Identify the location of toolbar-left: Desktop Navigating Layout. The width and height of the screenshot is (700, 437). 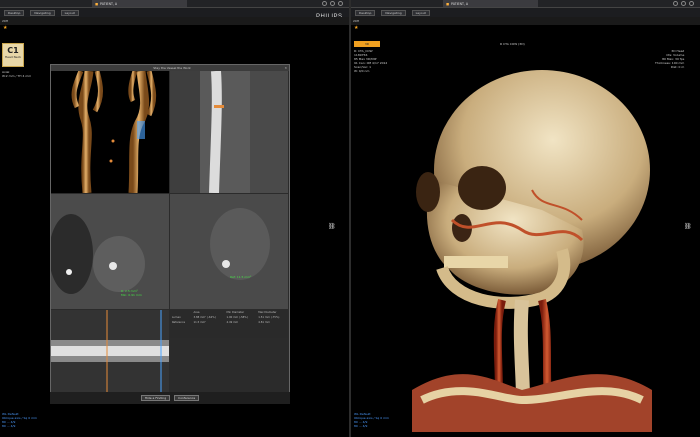
(174, 12).